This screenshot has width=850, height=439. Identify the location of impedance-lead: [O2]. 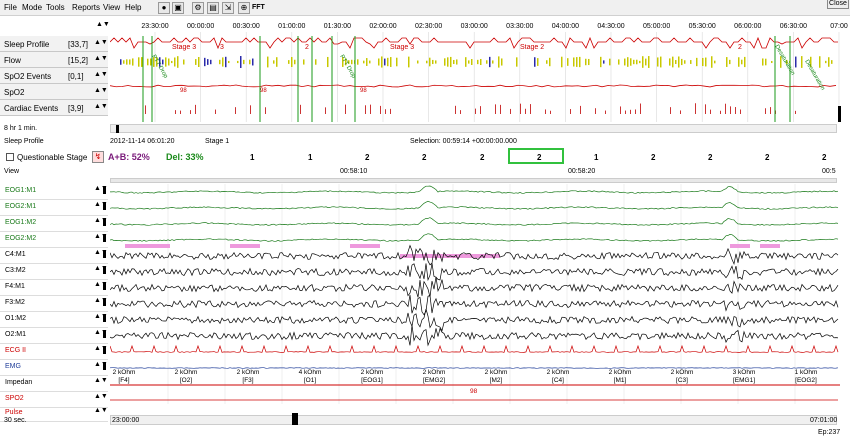
(186, 380).